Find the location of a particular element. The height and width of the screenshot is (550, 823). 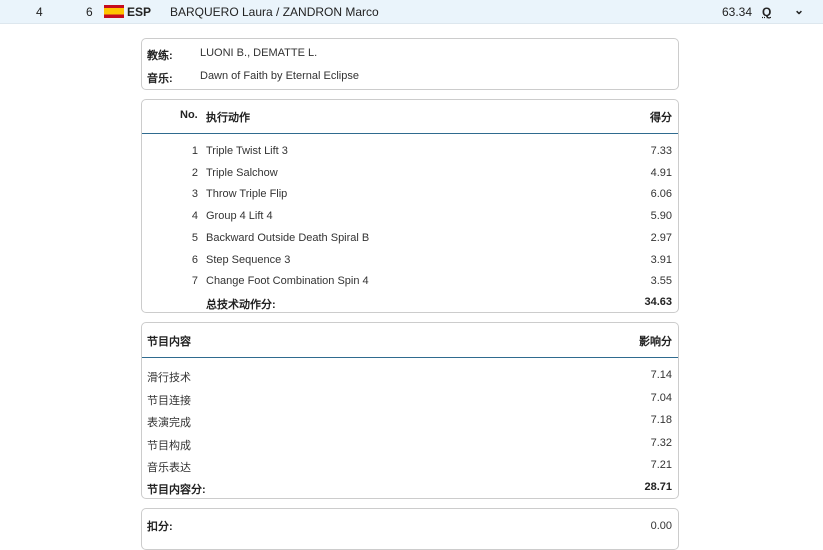

component-row: 节目构成 7.32 is located at coordinates (410, 444).